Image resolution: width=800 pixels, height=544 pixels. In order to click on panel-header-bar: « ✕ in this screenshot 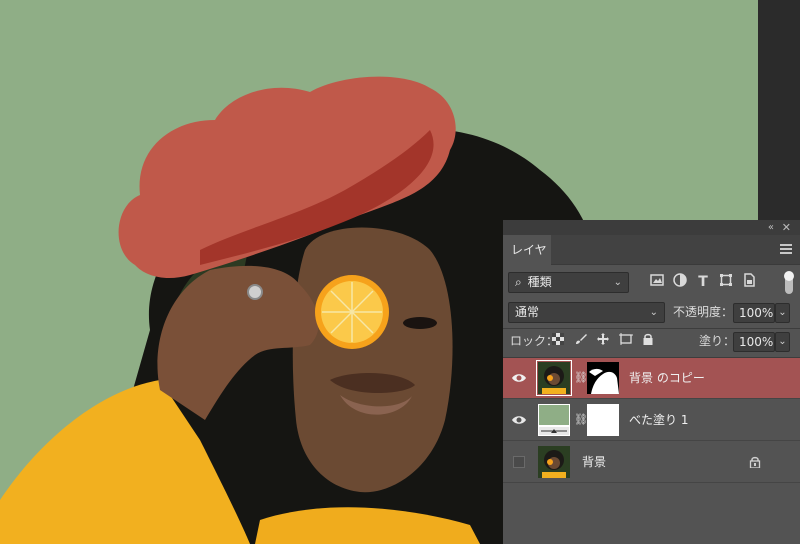, I will do `click(651, 227)`.